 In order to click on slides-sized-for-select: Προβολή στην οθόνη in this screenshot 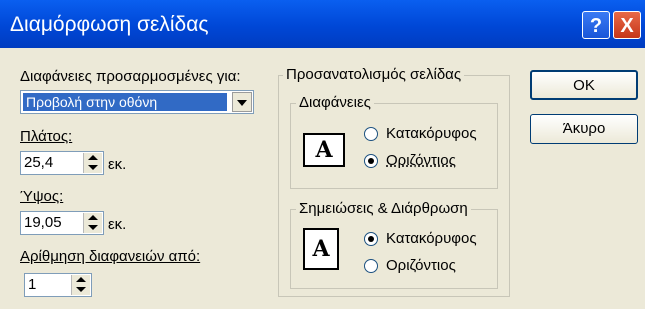, I will do `click(137, 102)`.